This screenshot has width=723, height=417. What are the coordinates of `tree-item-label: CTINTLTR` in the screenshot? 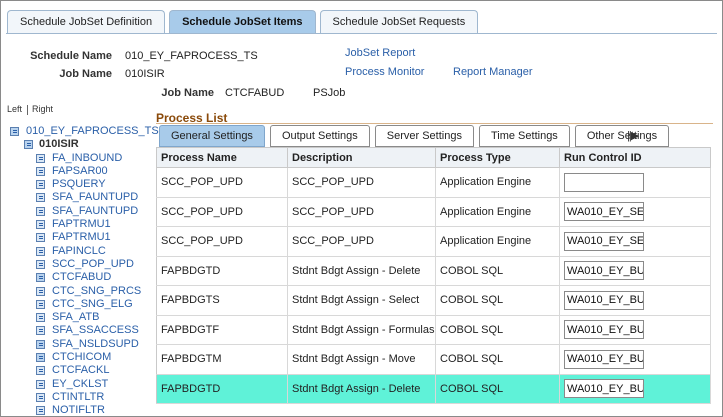 It's located at (78, 397).